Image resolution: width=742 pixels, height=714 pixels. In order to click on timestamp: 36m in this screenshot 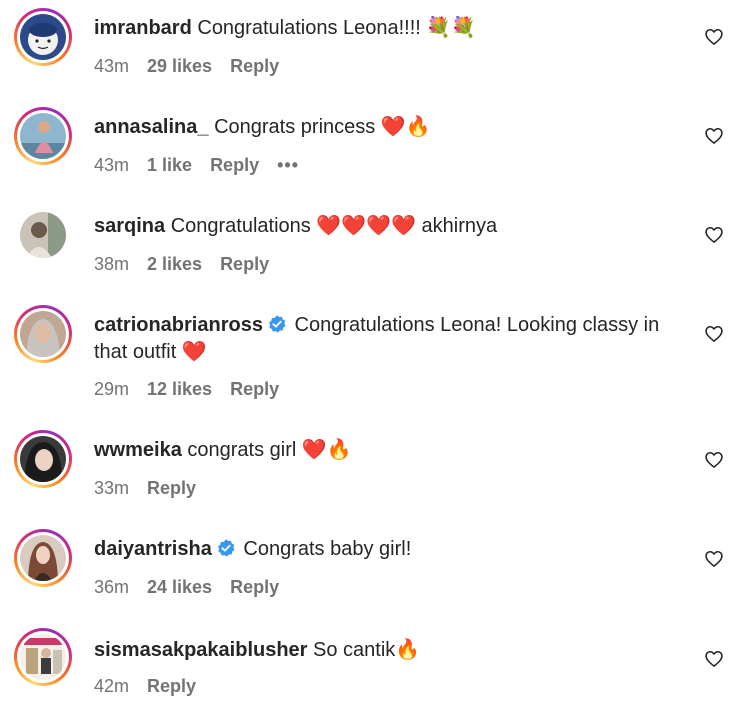, I will do `click(111, 587)`.